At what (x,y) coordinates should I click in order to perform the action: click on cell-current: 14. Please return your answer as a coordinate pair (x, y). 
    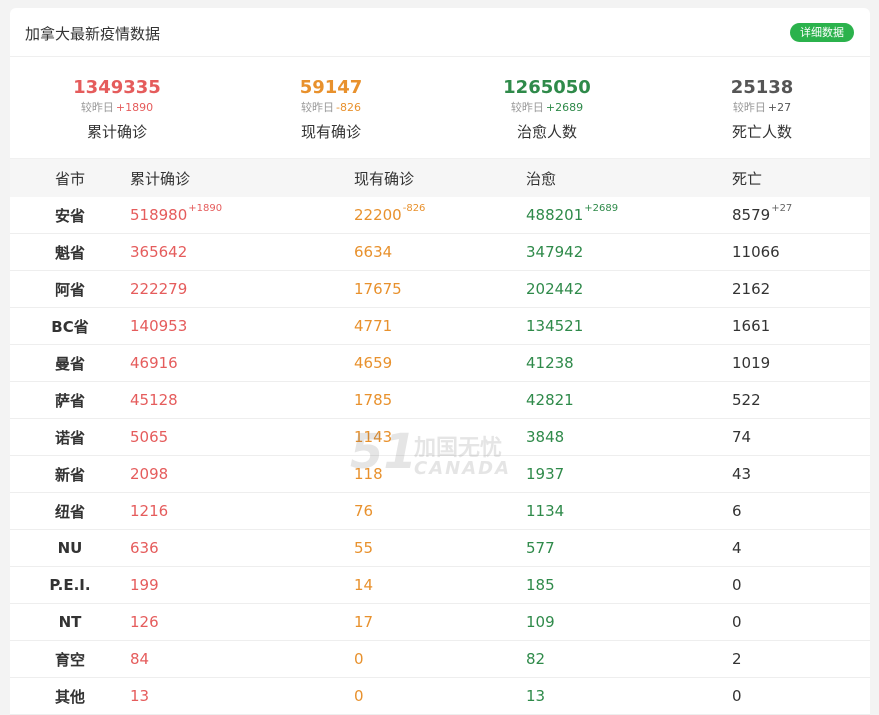
    Looking at the image, I should click on (363, 585).